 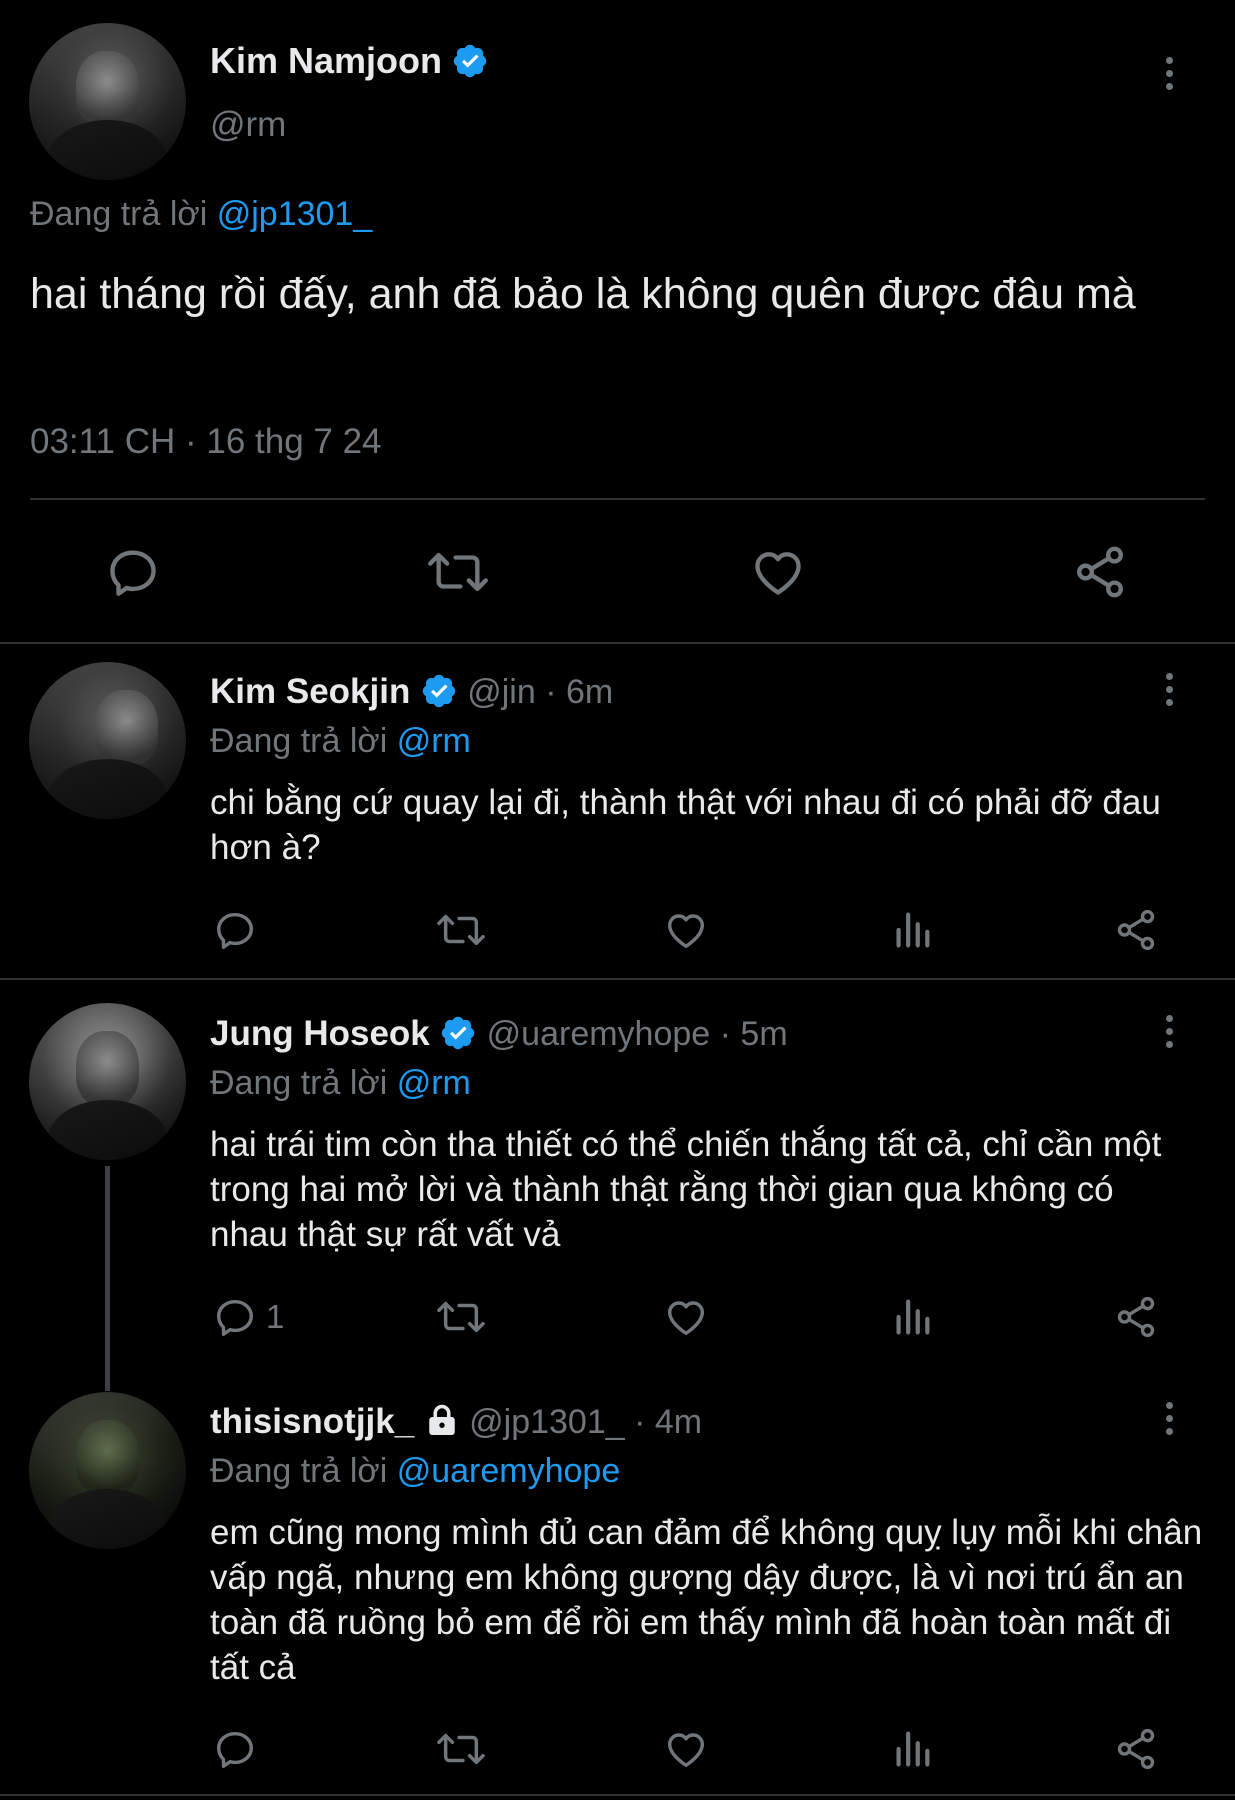 What do you see at coordinates (295, 214) in the screenshot?
I see `replying-to-mention: @jp1301_` at bounding box center [295, 214].